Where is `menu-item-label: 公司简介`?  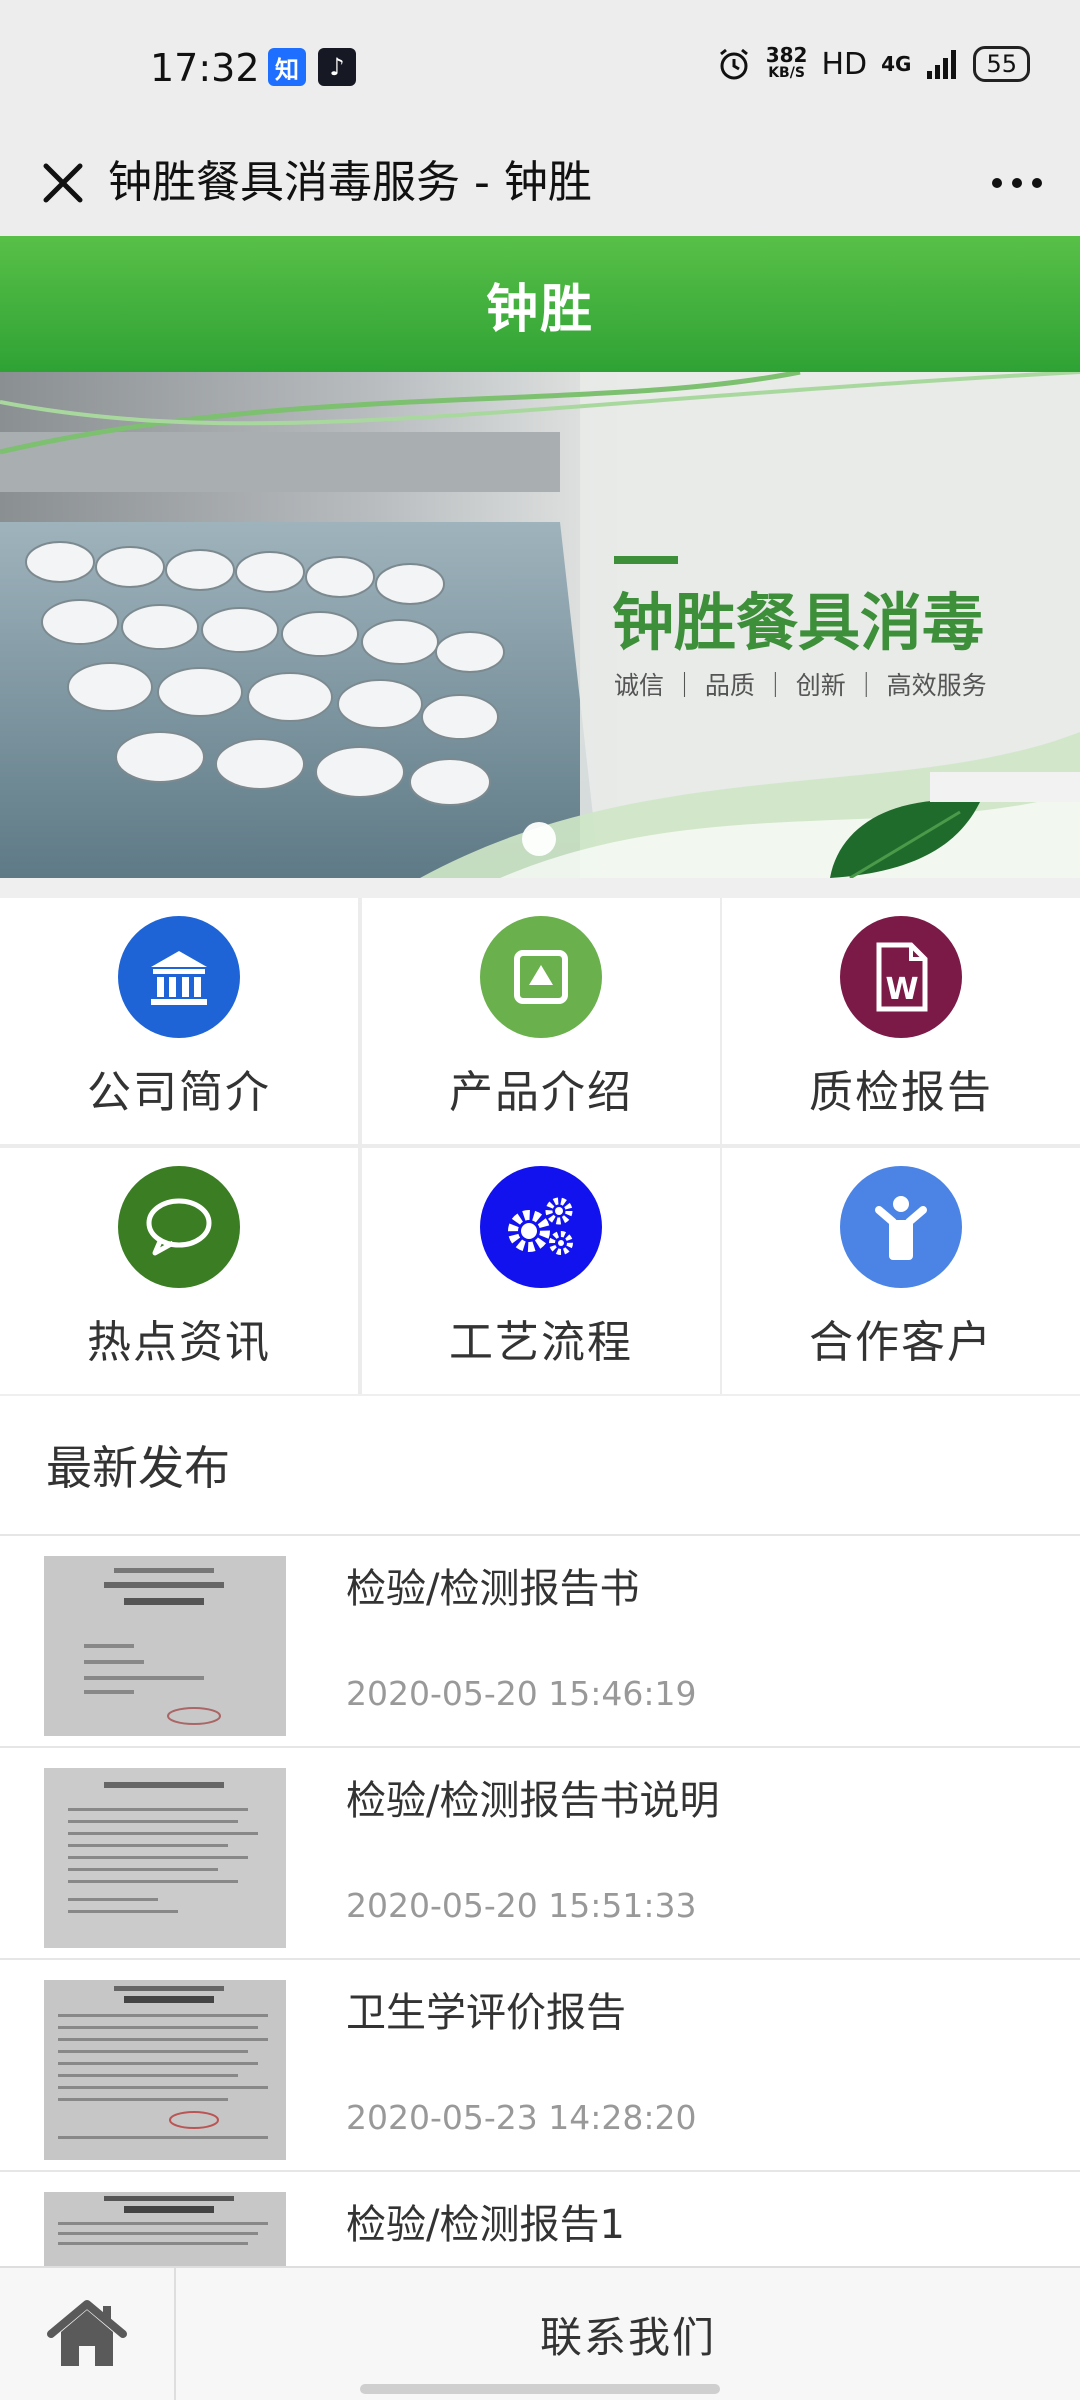
menu-item-label: 公司简介 is located at coordinates (179, 1092).